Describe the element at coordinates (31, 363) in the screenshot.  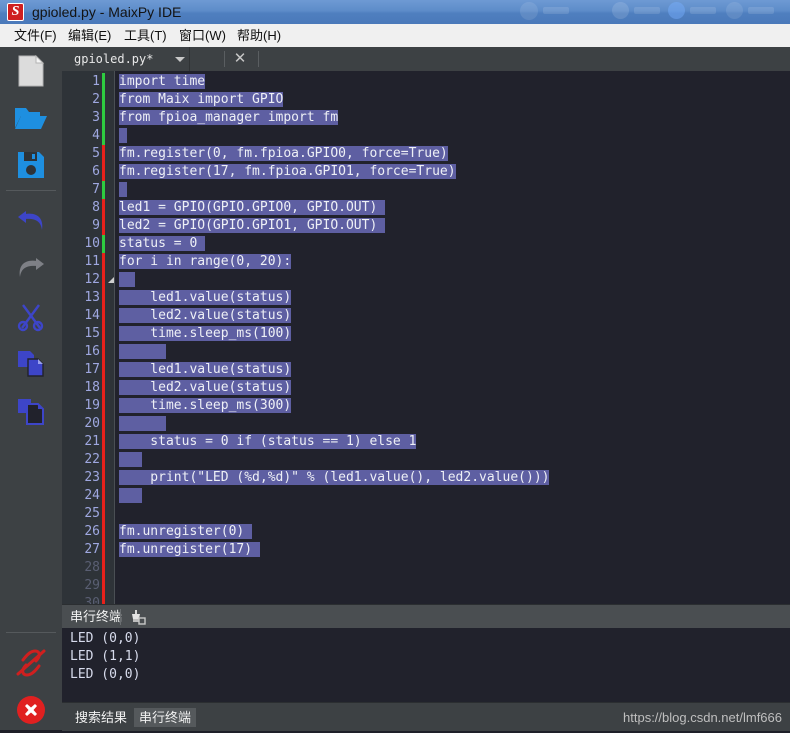
I see `copy-button` at that location.